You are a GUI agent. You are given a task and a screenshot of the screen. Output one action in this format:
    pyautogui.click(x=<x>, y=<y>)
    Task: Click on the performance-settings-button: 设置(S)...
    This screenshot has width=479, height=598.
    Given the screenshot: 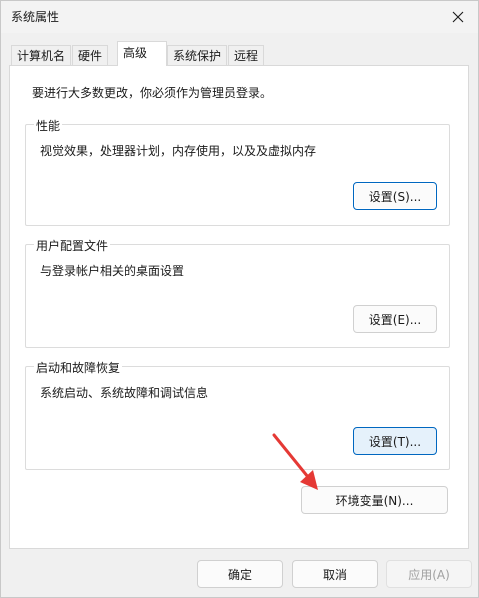 What is the action you would take?
    pyautogui.click(x=395, y=196)
    